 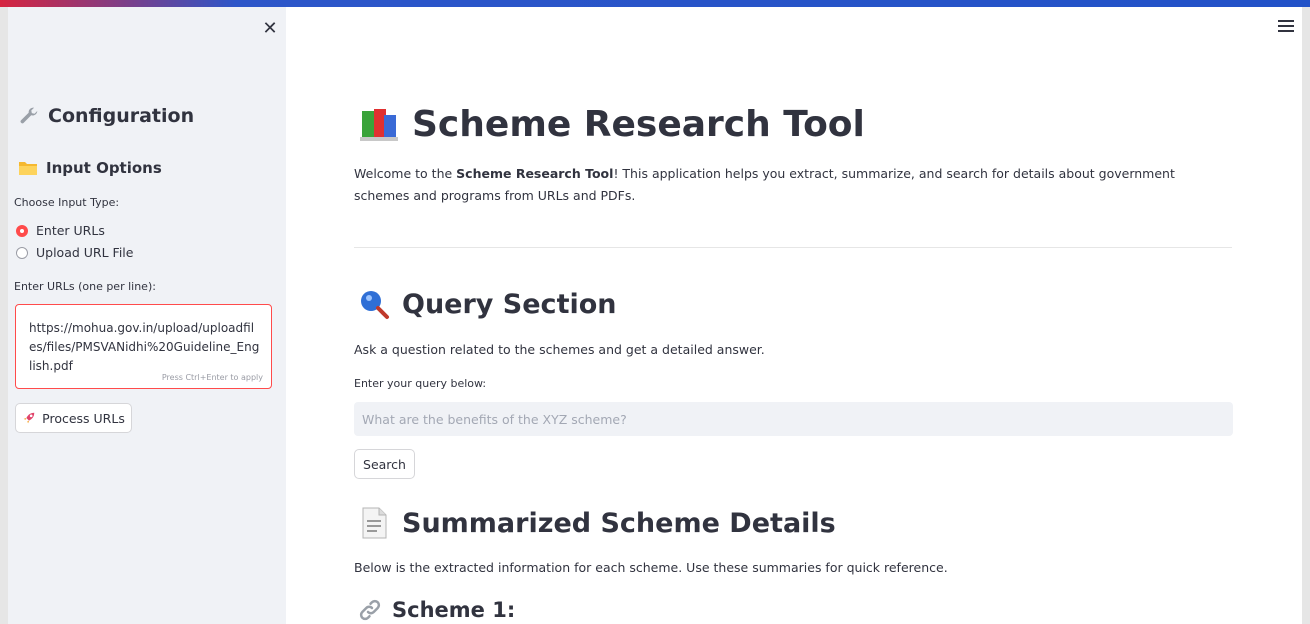 What do you see at coordinates (1286, 27) in the screenshot?
I see `hamburger-icon` at bounding box center [1286, 27].